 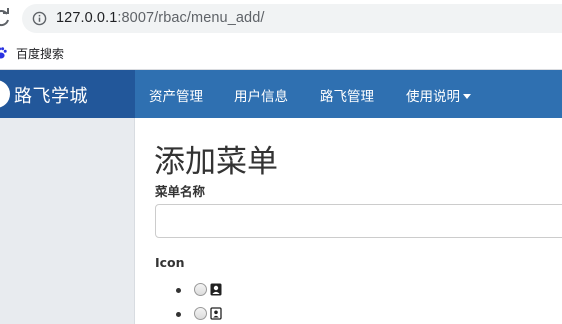 What do you see at coordinates (433, 97) in the screenshot?
I see `nav-item-usage-guide-label: 使用说明` at bounding box center [433, 97].